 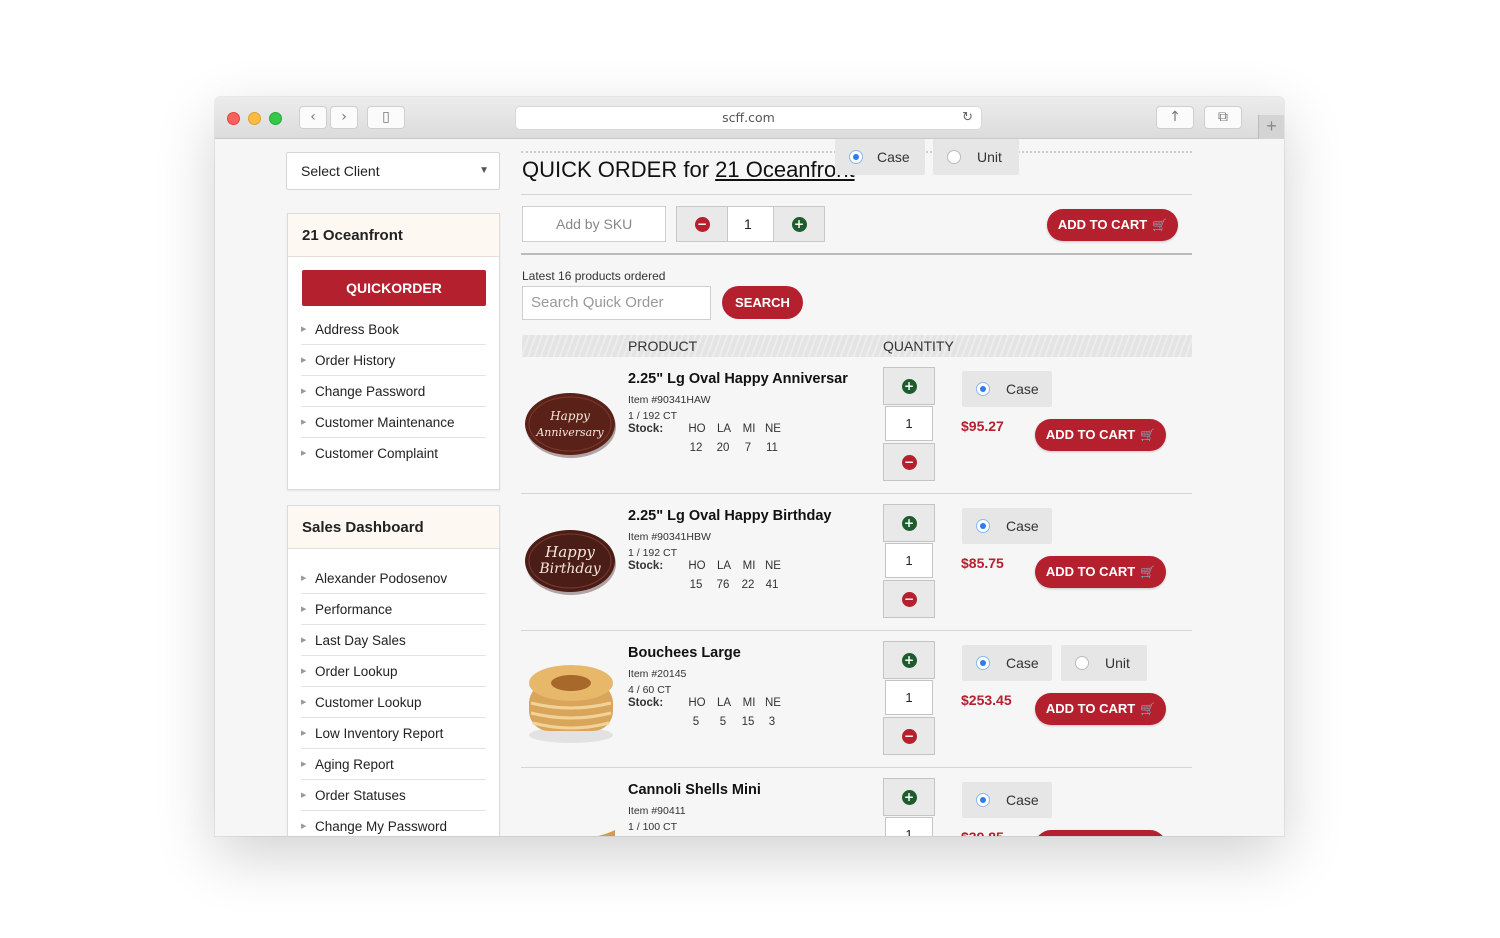 I want to click on search-button: SEARCH, so click(x=762, y=302).